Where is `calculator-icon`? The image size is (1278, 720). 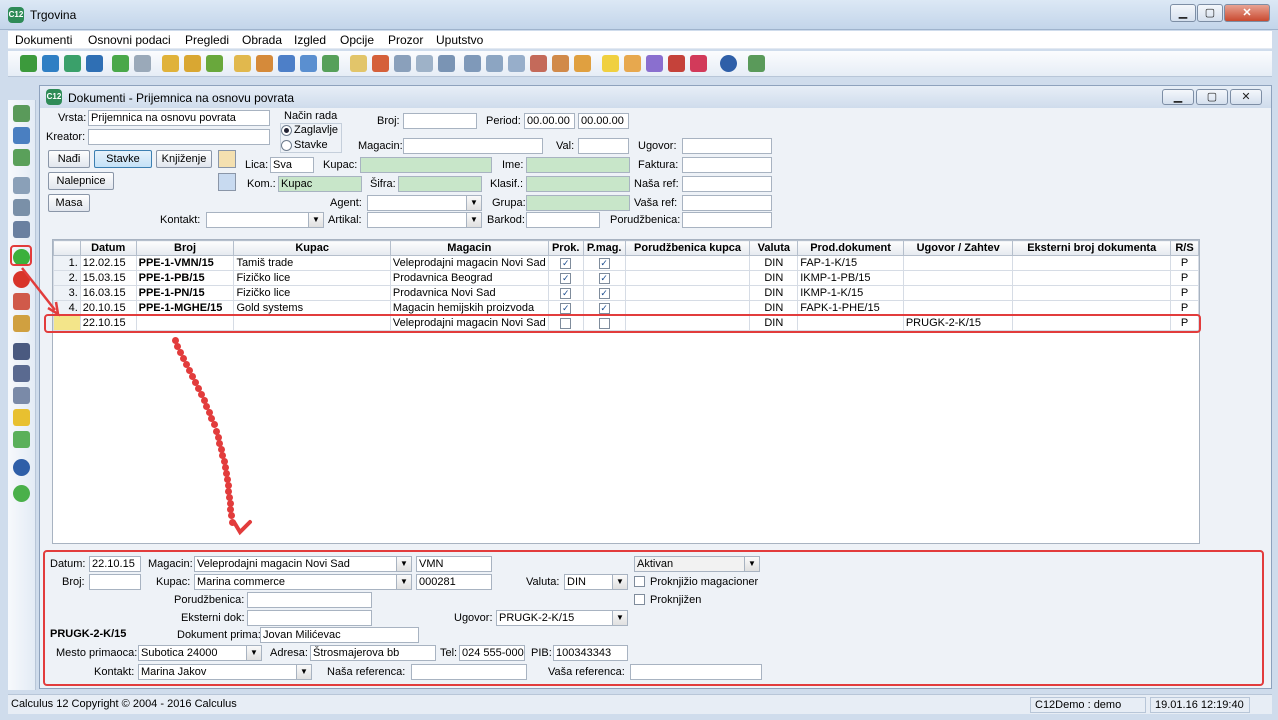
calculator-icon is located at coordinates (142, 63).